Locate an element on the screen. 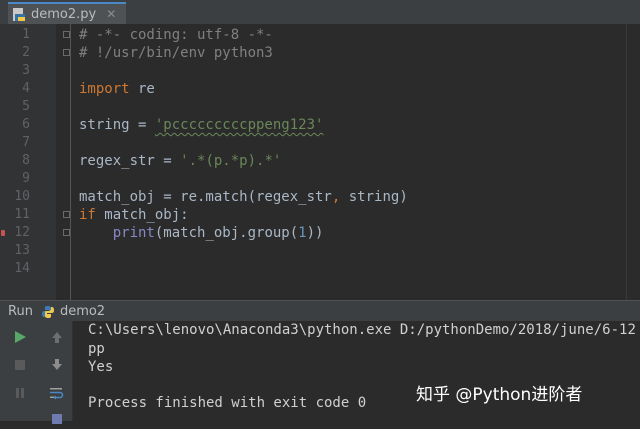  line-number: 4 is located at coordinates (26, 88).